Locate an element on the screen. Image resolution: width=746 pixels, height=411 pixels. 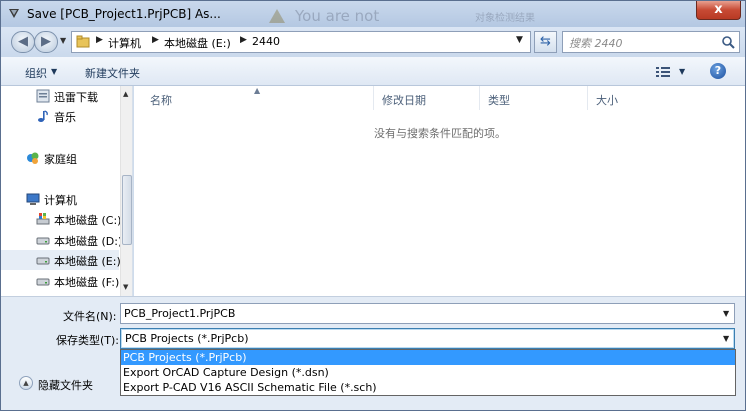
forward-button: ▶ is located at coordinates (46, 42).